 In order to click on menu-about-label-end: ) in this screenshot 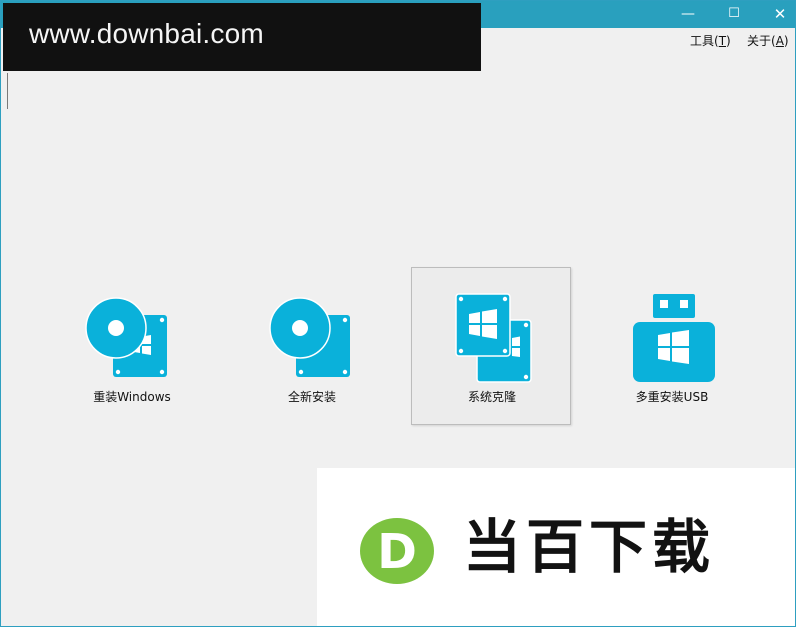, I will do `click(786, 41)`.